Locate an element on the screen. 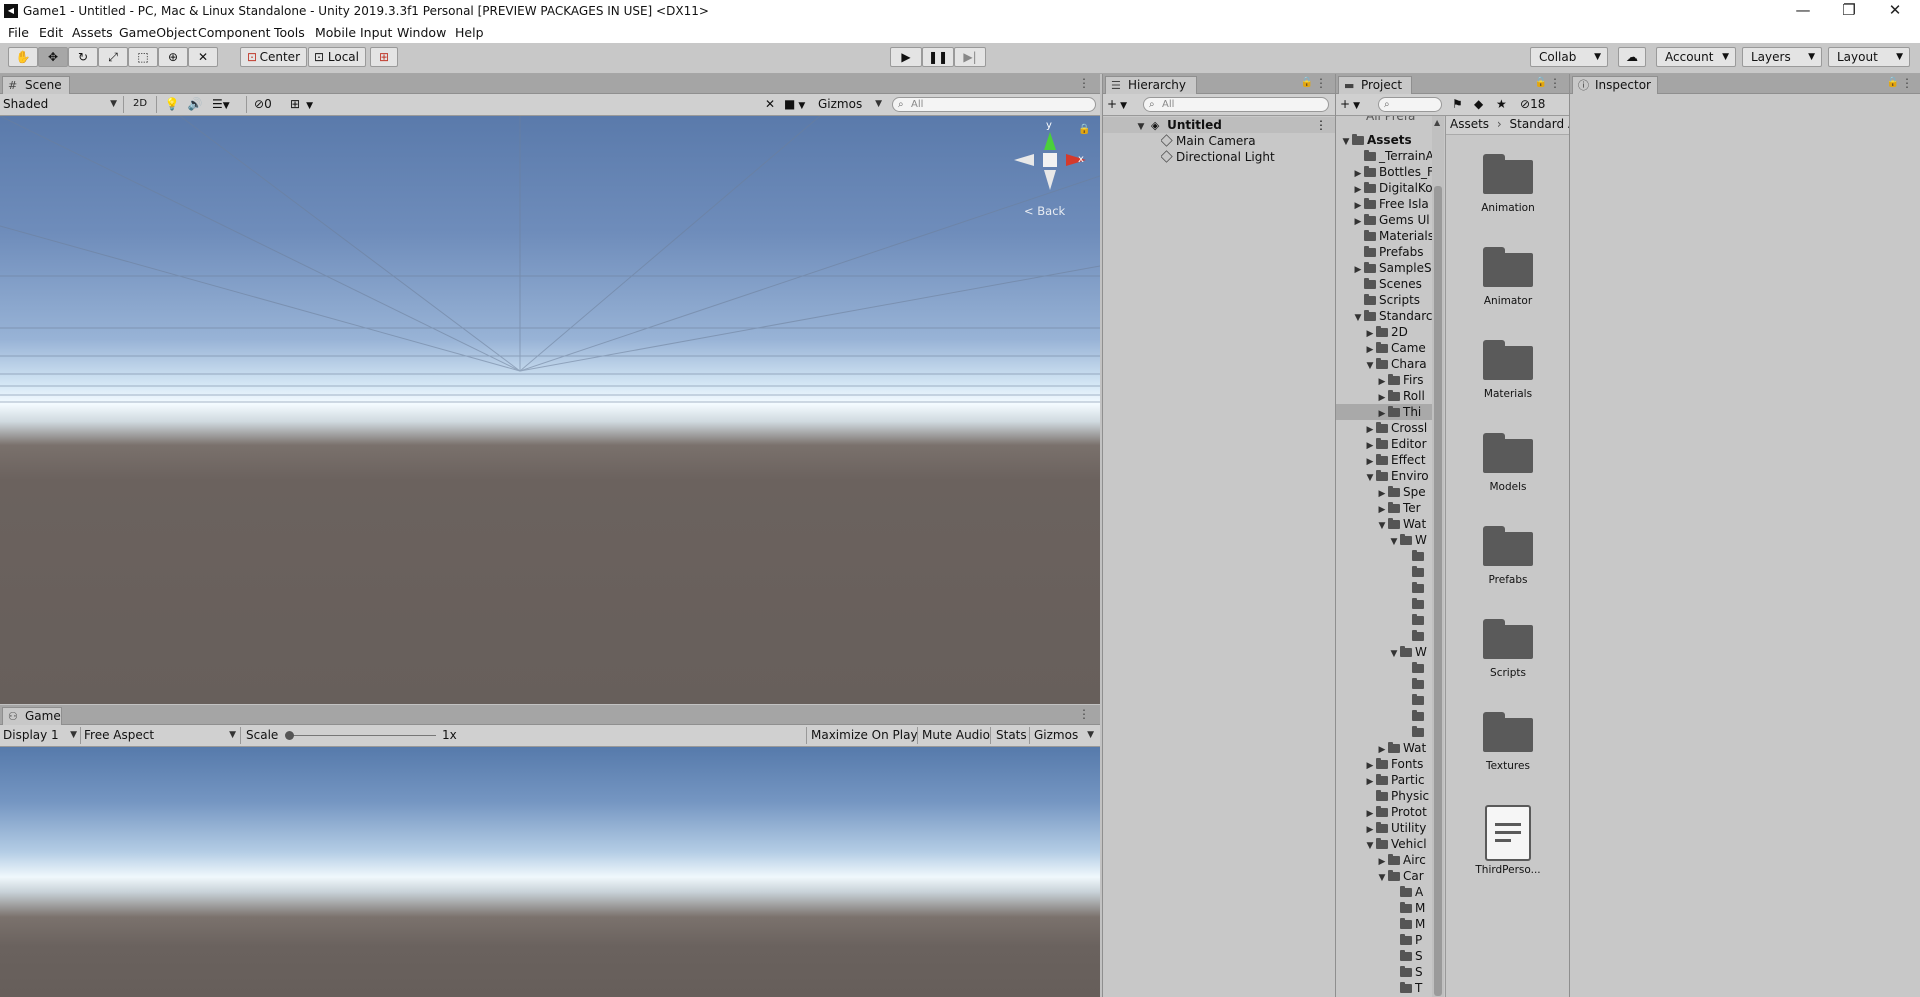 The width and height of the screenshot is (1920, 997). aspect-dropdown: Free Aspect ▼ is located at coordinates (161, 735).